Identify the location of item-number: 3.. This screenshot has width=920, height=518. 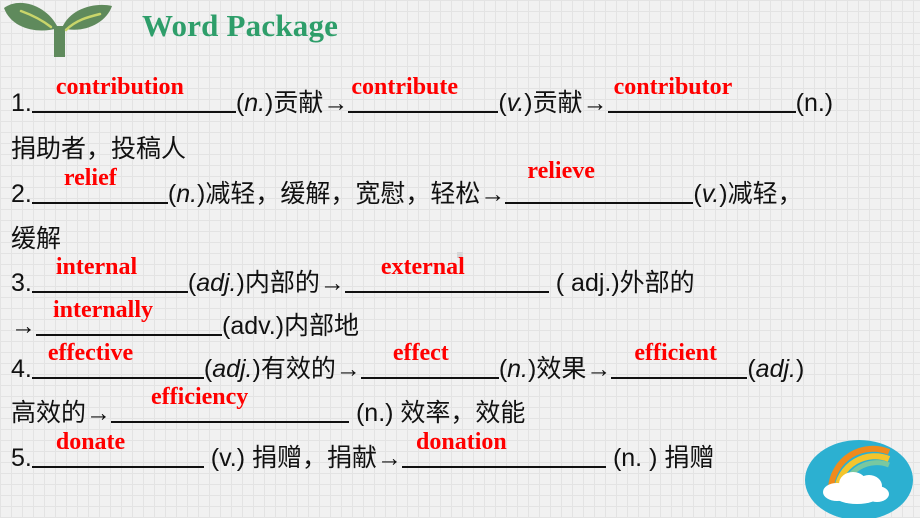
(21, 283).